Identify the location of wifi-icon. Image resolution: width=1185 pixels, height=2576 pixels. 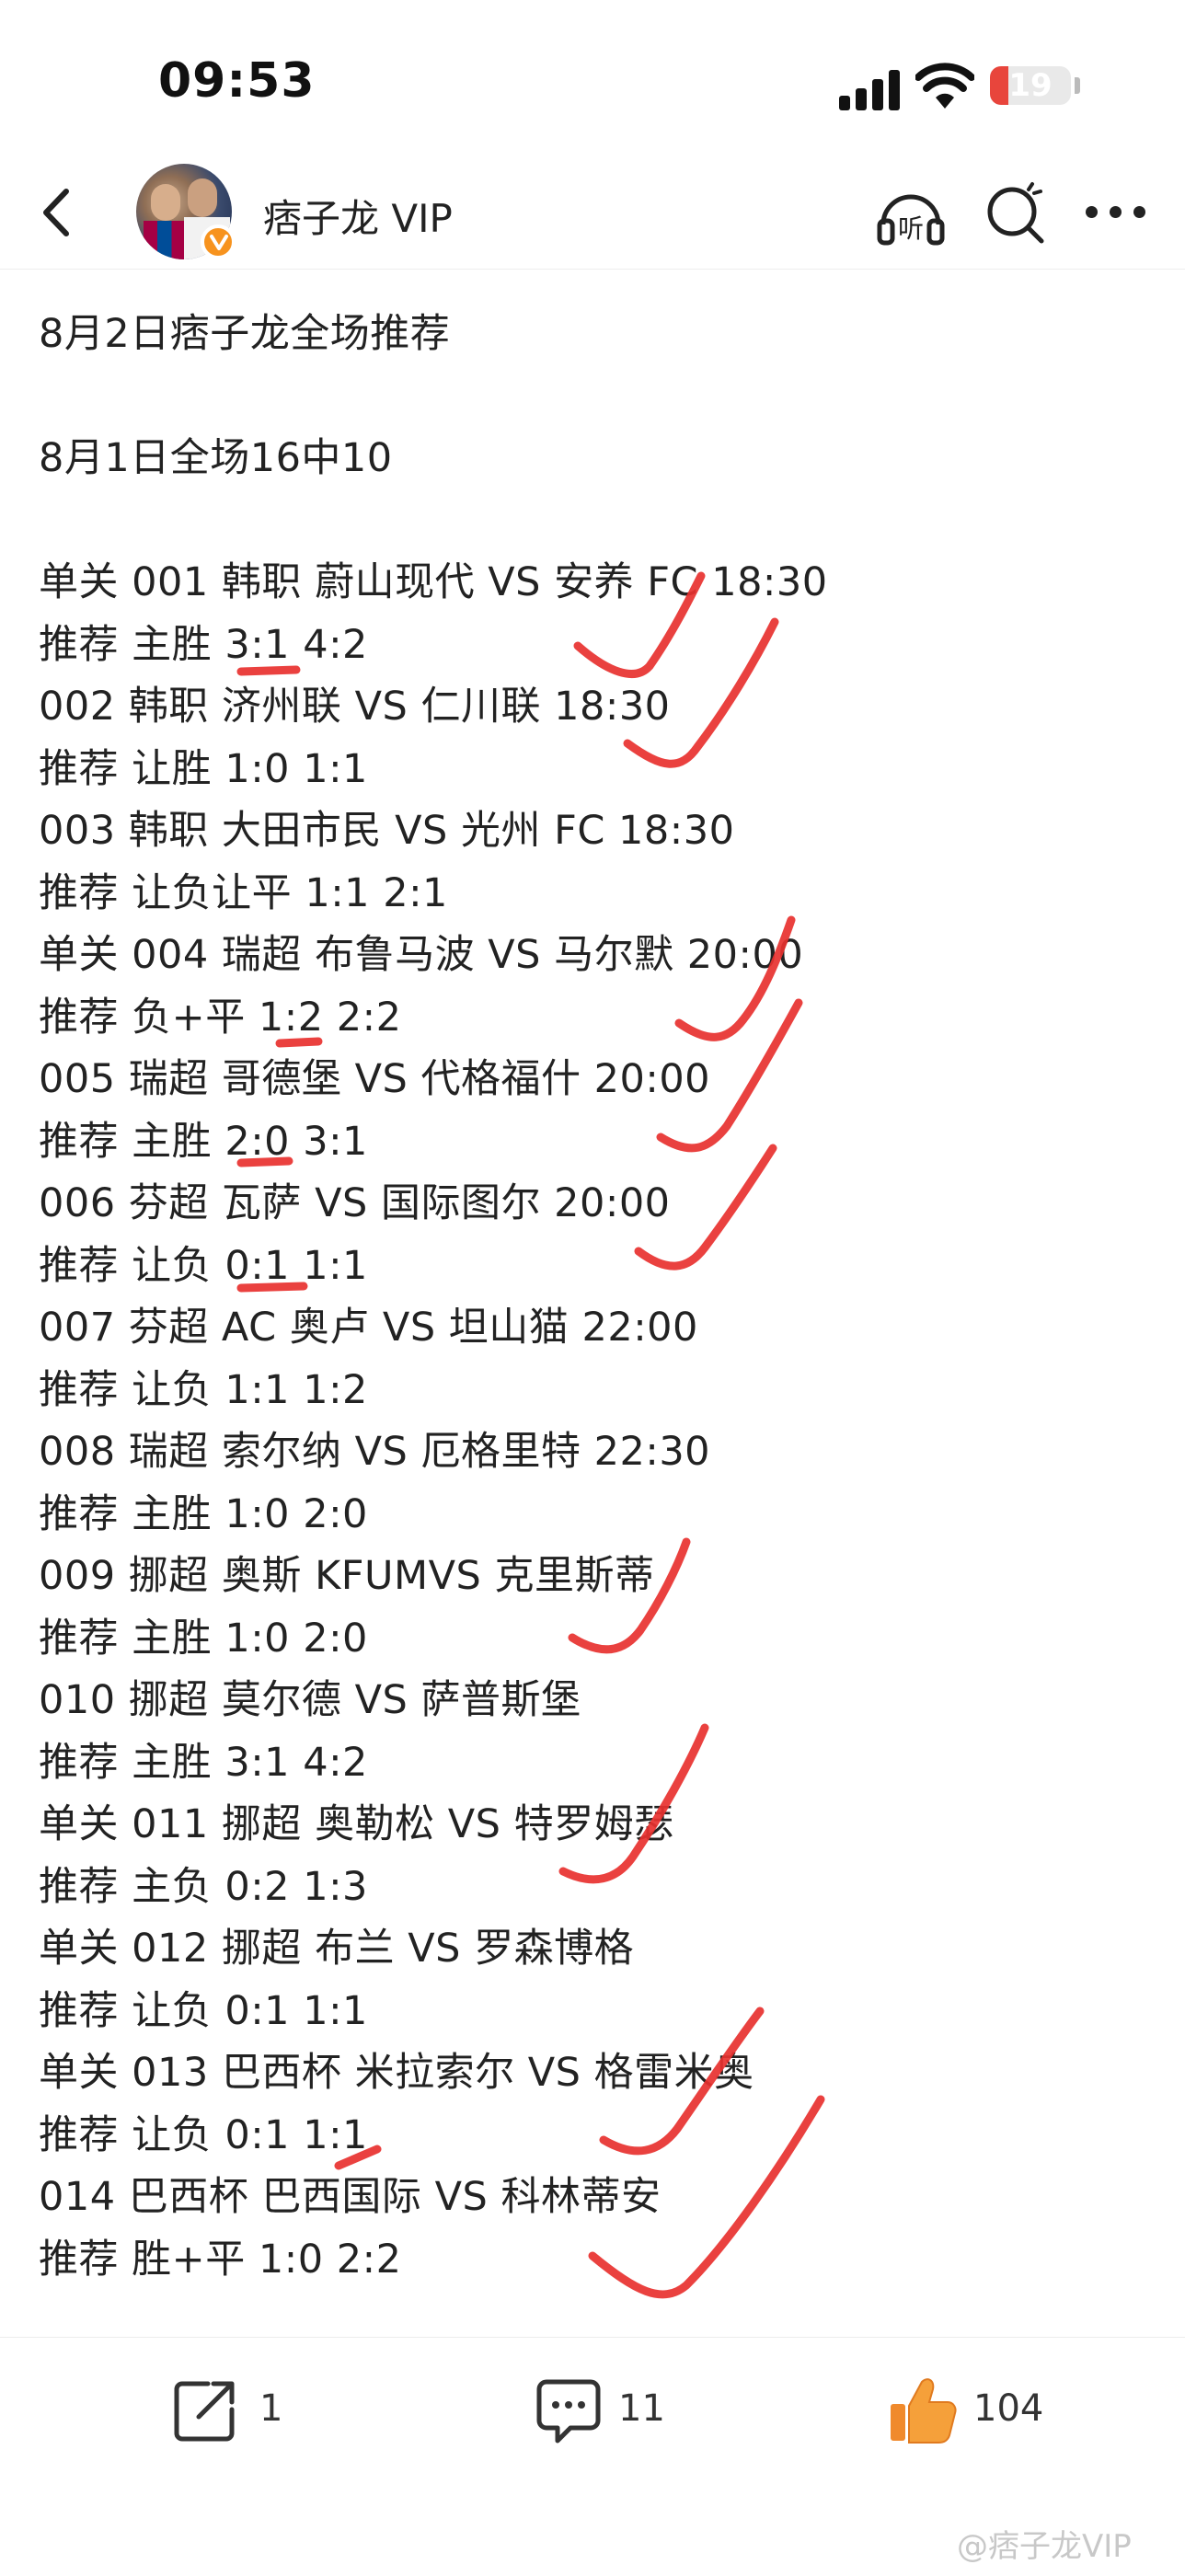
(944, 86).